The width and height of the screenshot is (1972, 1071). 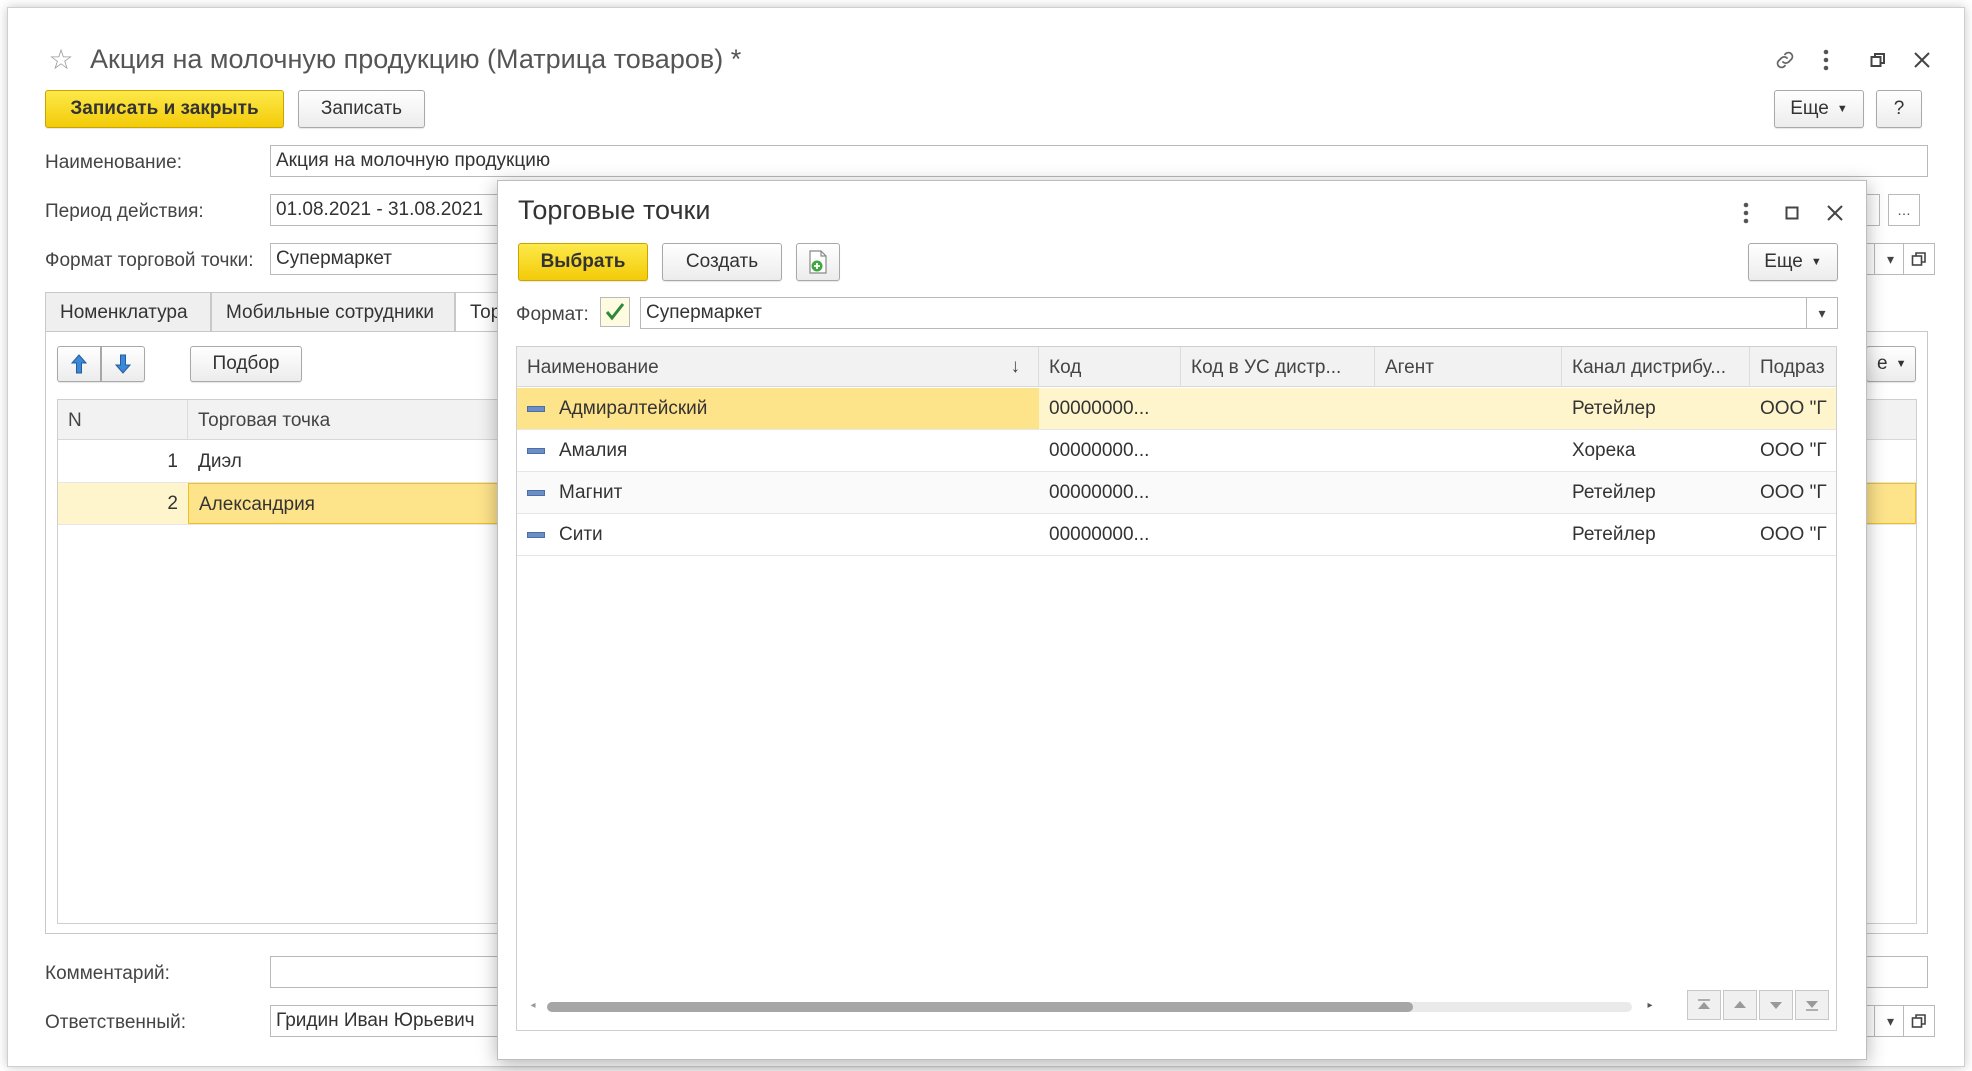 I want to click on responsible-label: Ответственный:, so click(x=115, y=1022).